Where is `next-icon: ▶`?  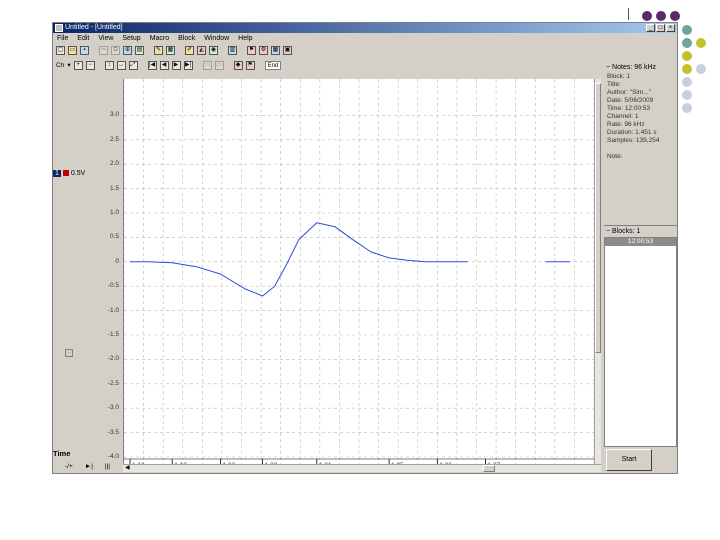
next-icon: ▶ is located at coordinates (176, 65).